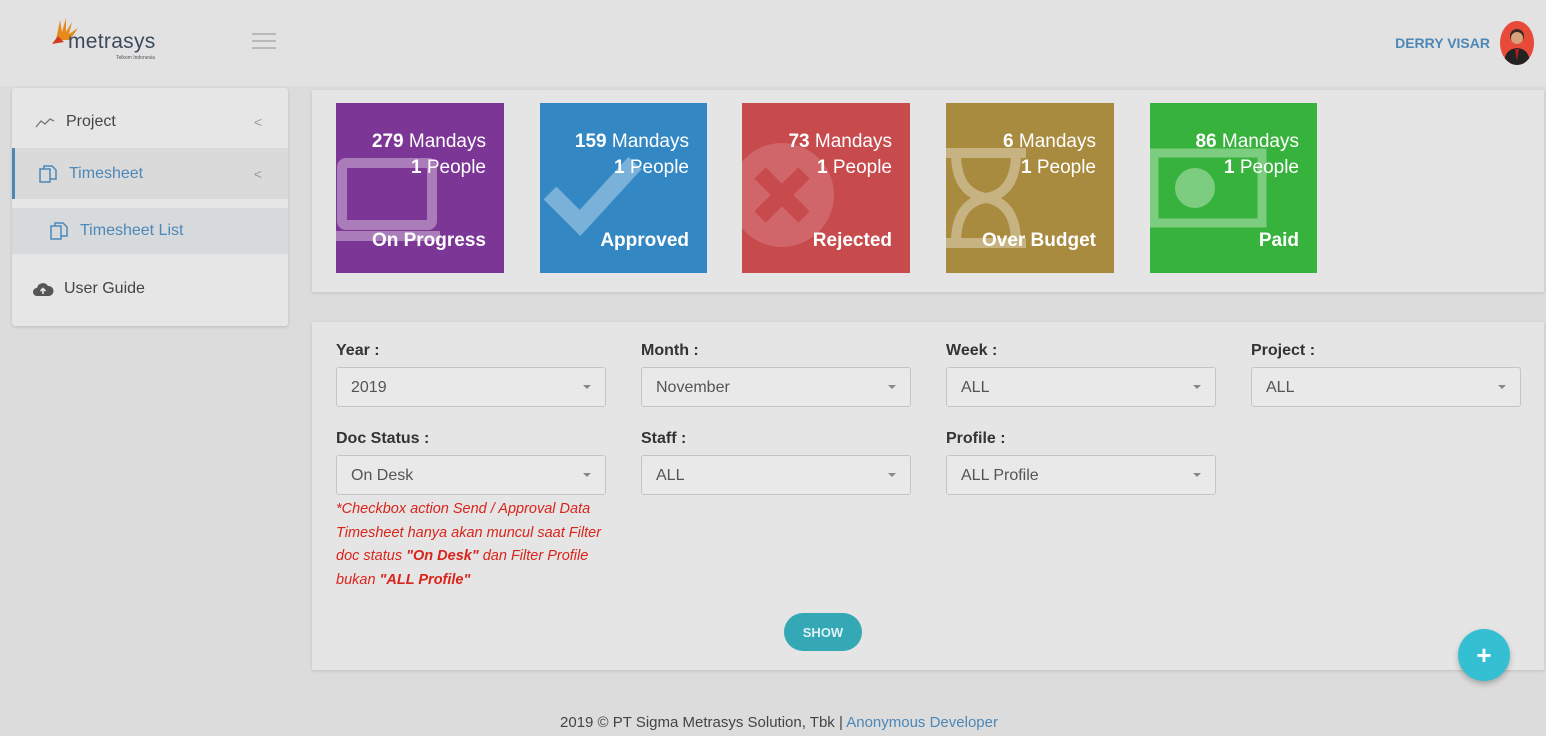  What do you see at coordinates (703, 722) in the screenshot?
I see `footer-text: 2019 © PT Sigma Metrasys Solution, Tbk |` at bounding box center [703, 722].